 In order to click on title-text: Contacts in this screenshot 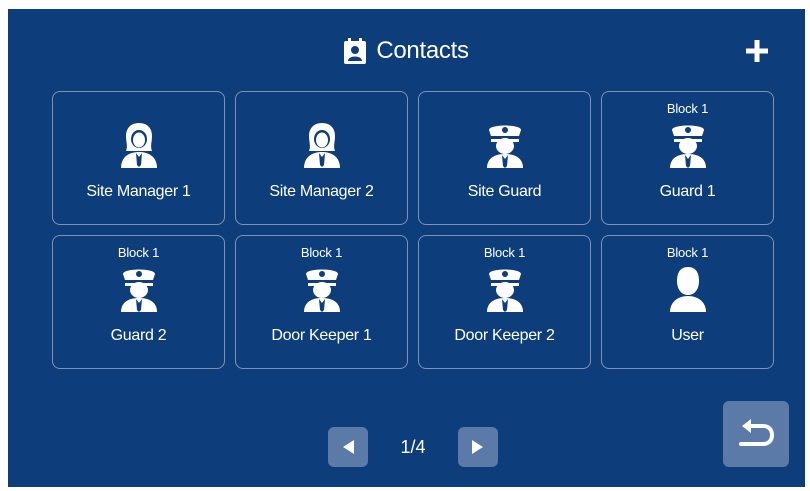, I will do `click(422, 50)`.